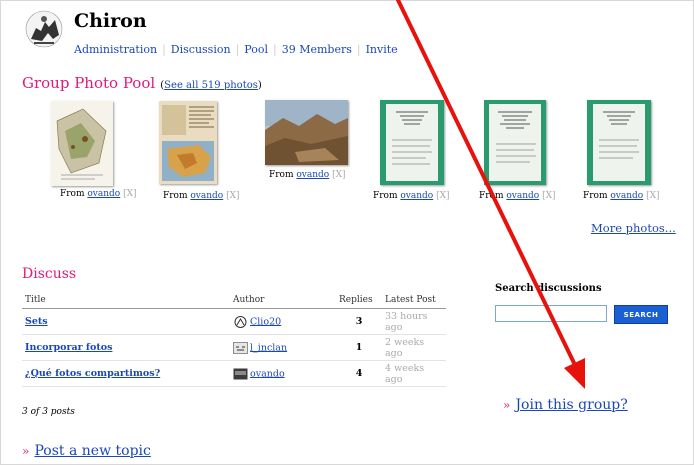 Image resolution: width=694 pixels, height=465 pixels. I want to click on search-input, so click(551, 313).